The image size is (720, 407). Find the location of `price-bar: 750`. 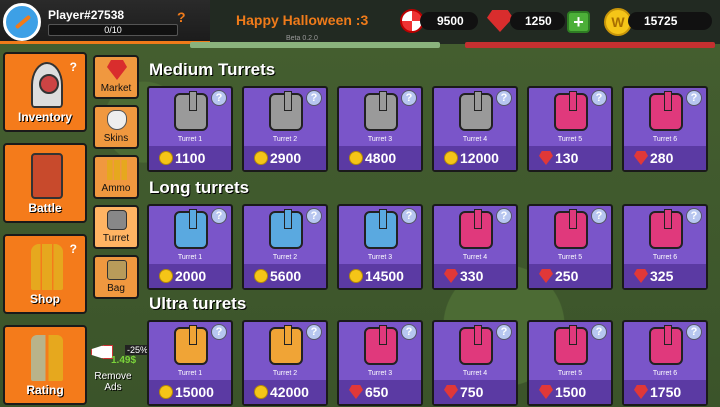

price-bar: 750 is located at coordinates (475, 392).